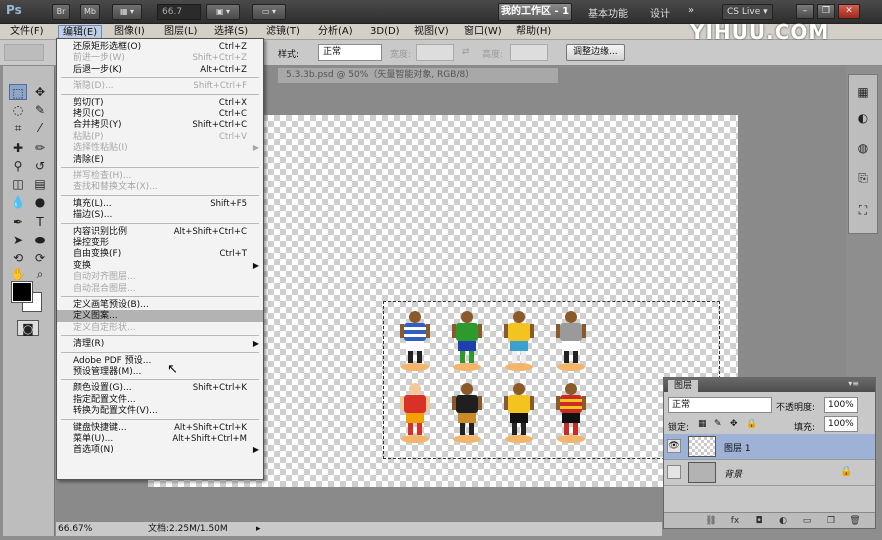 The width and height of the screenshot is (882, 540). I want to click on path-selection-tool-icon: ➤, so click(18, 240).